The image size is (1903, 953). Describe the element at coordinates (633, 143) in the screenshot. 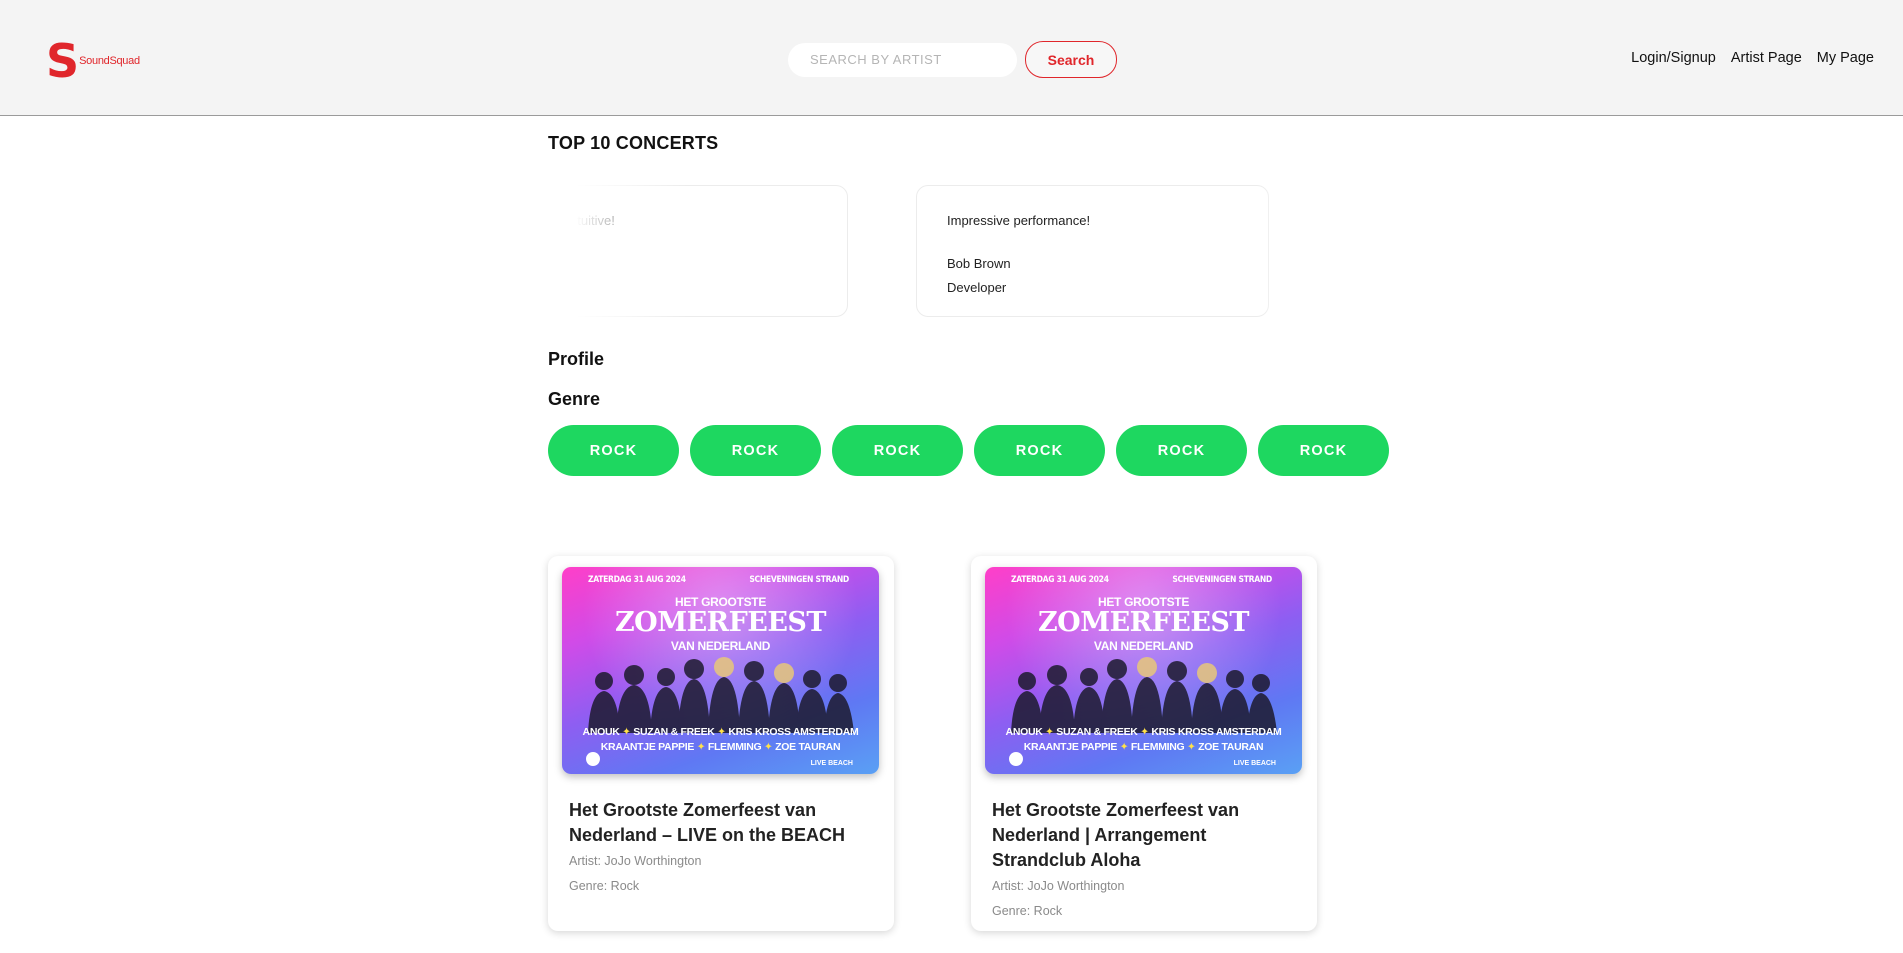

I see `top-concerts-title: TOP 10 CONCERTS` at that location.